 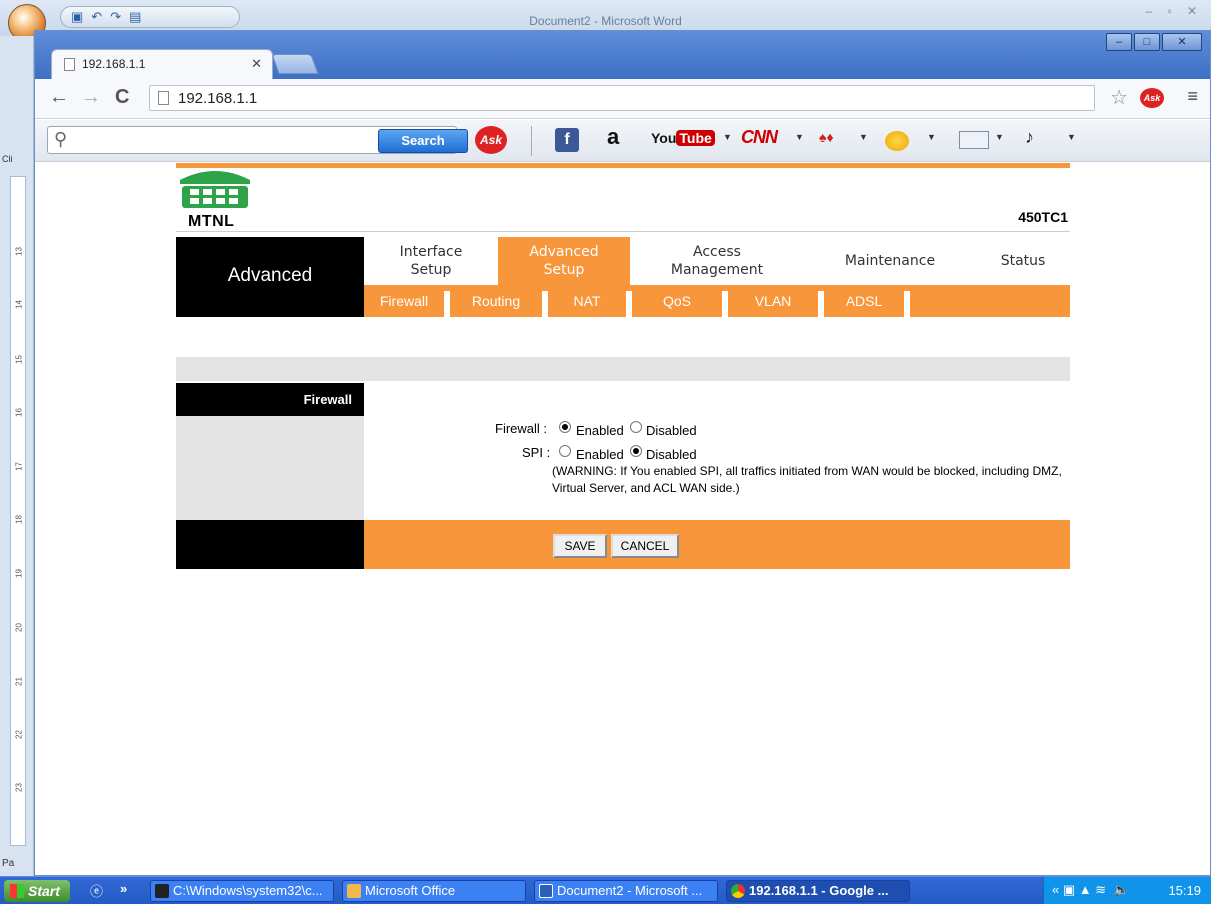 What do you see at coordinates (1023, 261) in the screenshot?
I see `tab-status: Status` at bounding box center [1023, 261].